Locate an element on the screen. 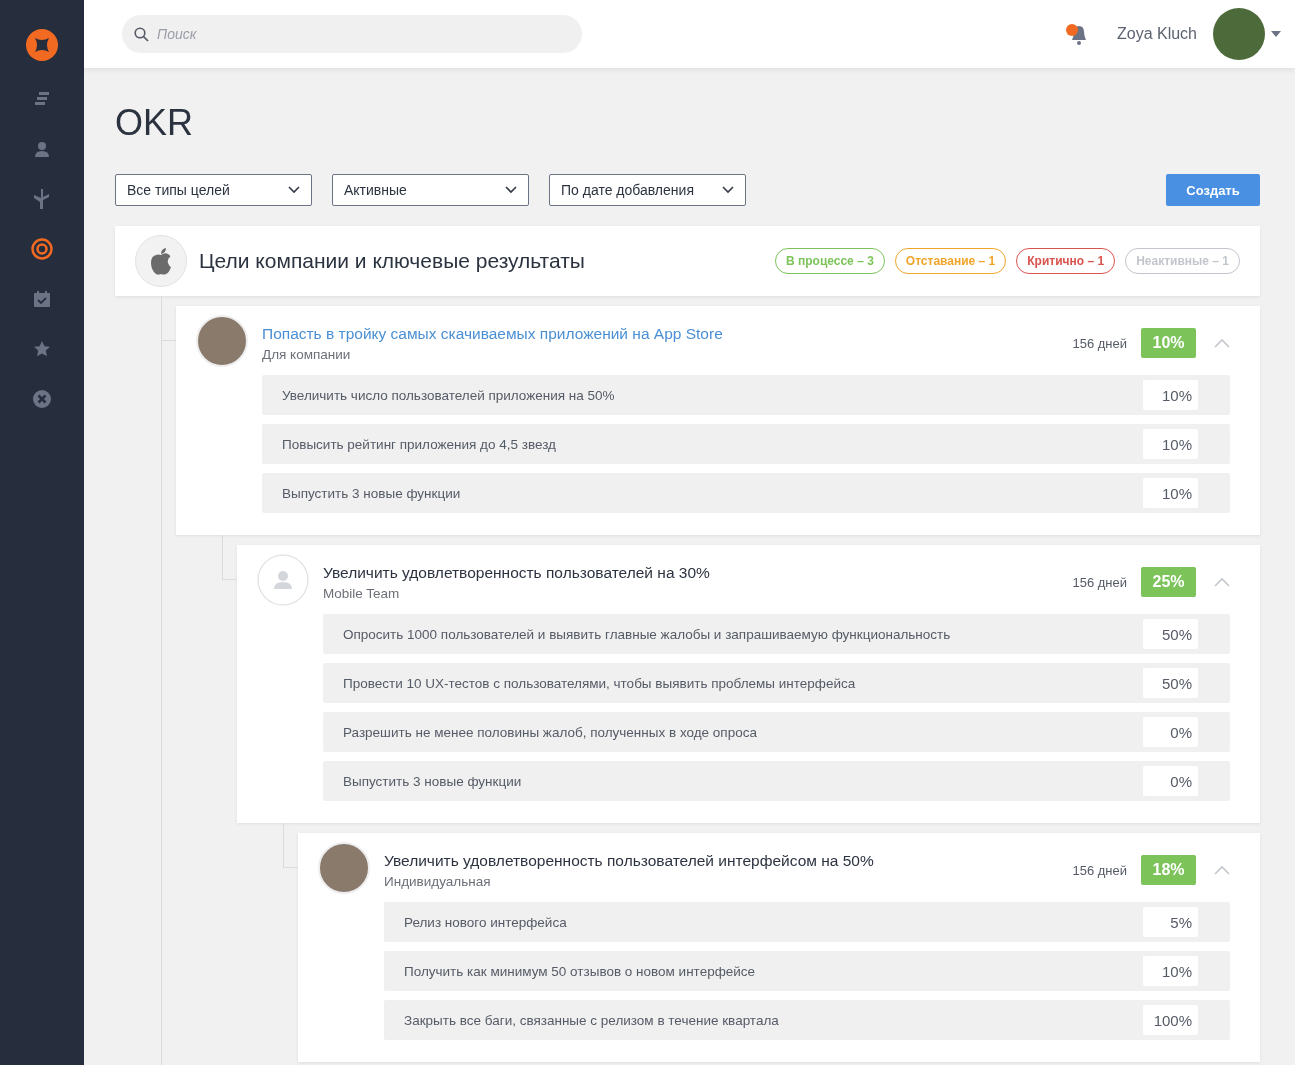 The image size is (1295, 1065). objective-owner: Для компании is located at coordinates (307, 354).